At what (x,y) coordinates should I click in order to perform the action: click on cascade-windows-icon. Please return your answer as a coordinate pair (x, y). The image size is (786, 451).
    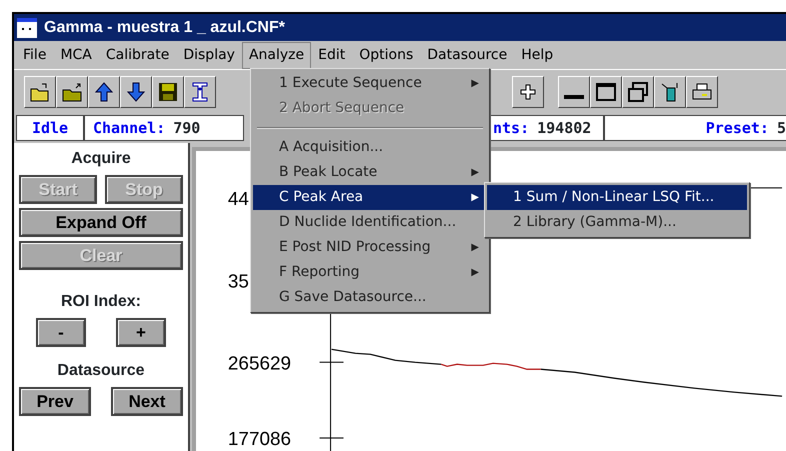
    Looking at the image, I should click on (638, 92).